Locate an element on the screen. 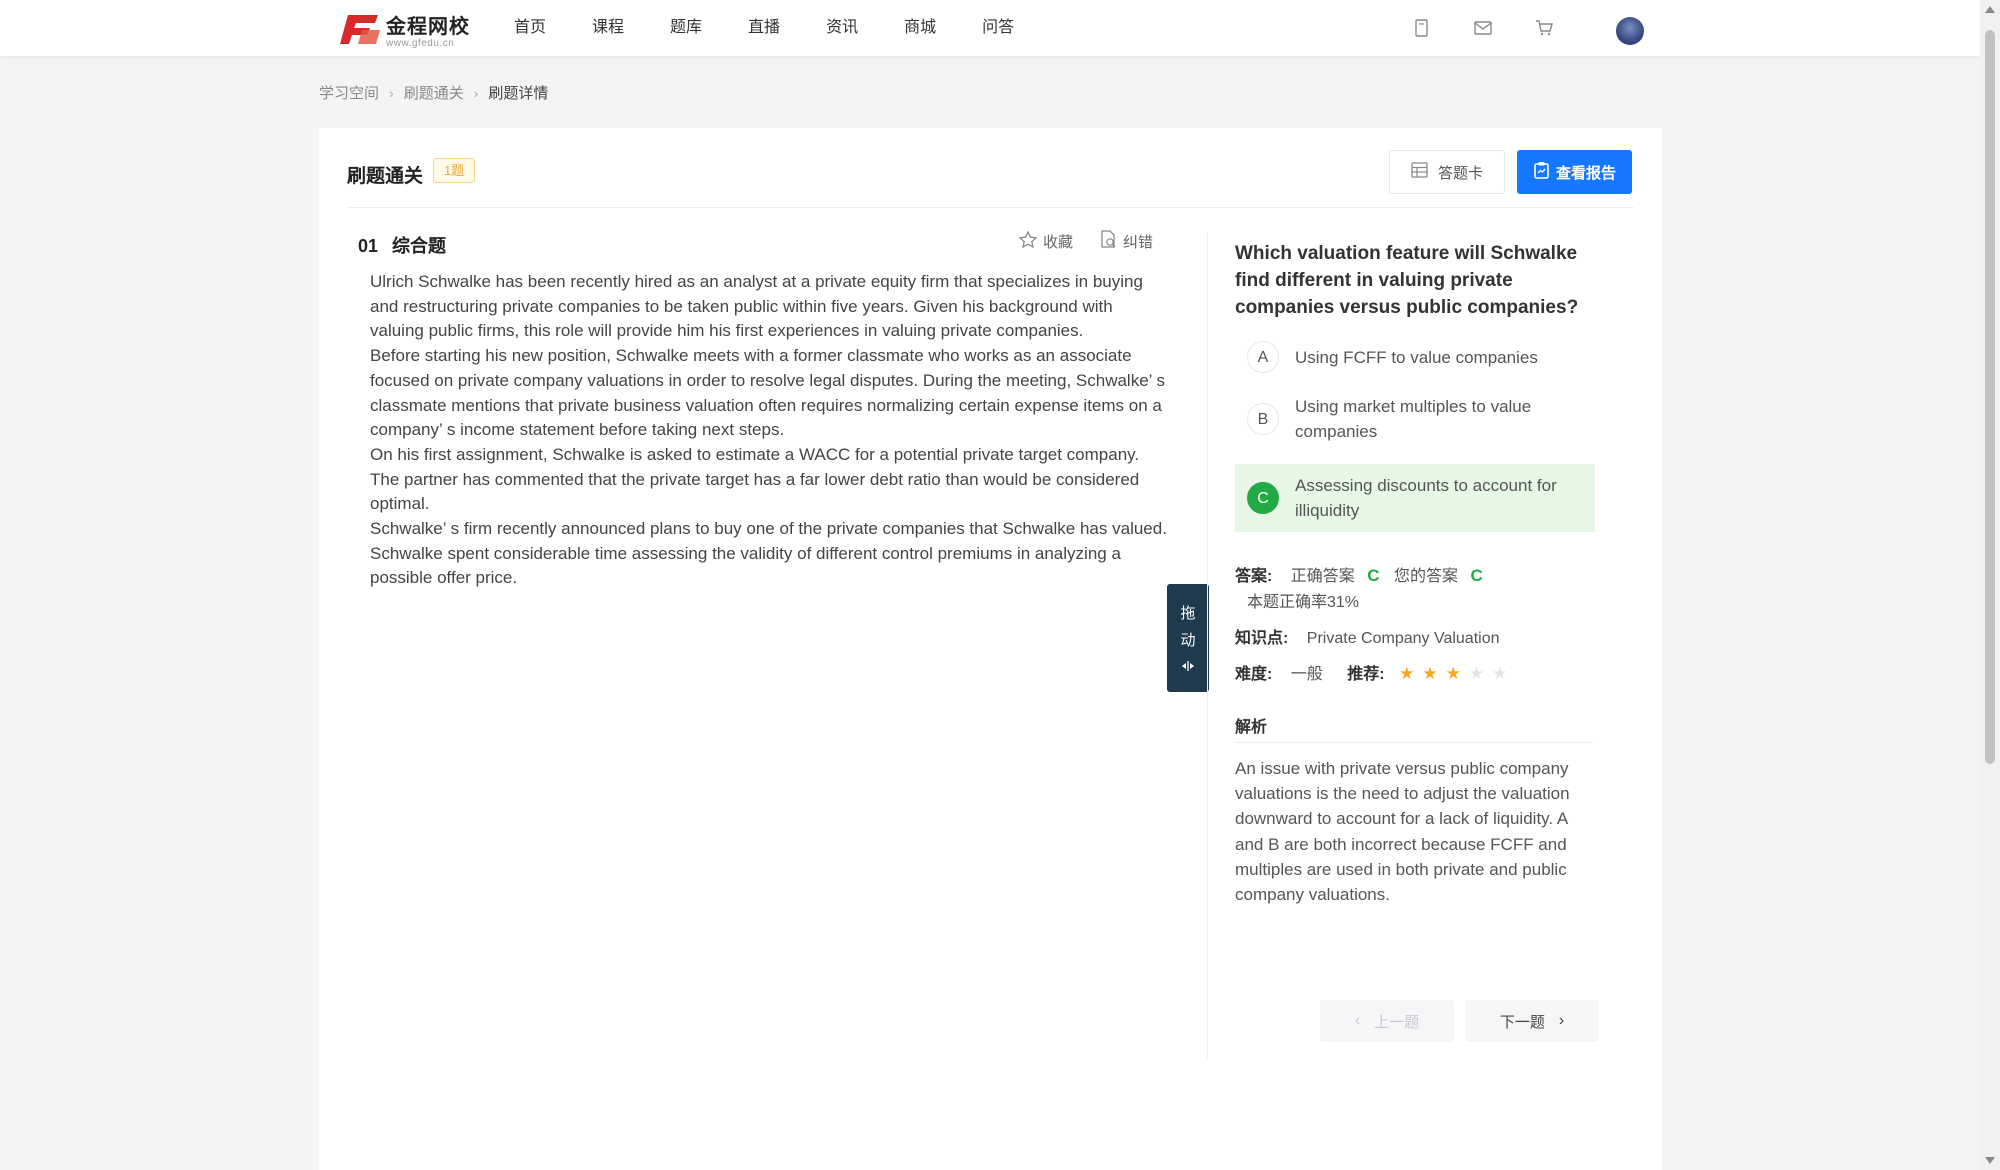 The height and width of the screenshot is (1170, 2000). difficulty-label: 难度: is located at coordinates (1254, 674).